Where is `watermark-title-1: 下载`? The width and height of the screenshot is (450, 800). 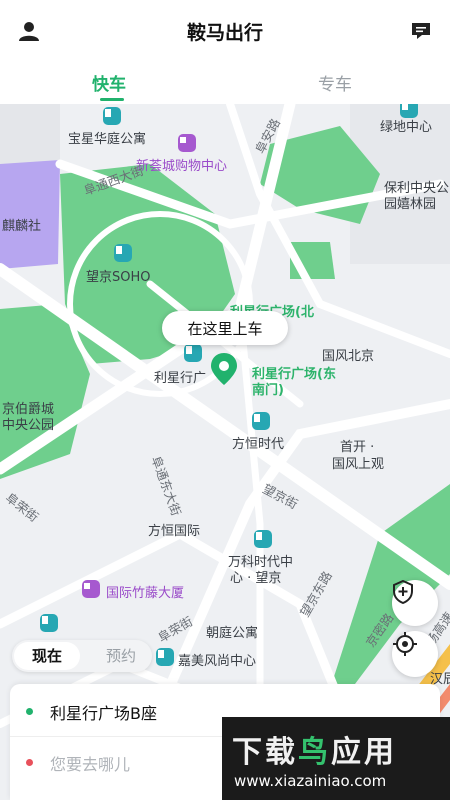
watermark-title-1: 下载 is located at coordinates (265, 752).